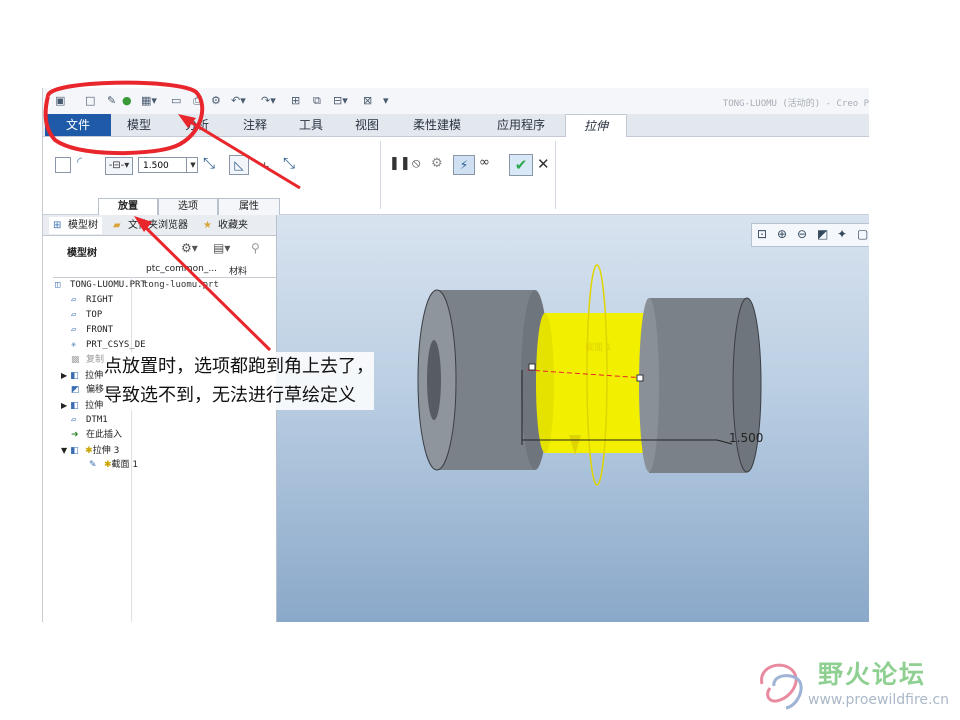 Image resolution: width=960 pixels, height=720 pixels. Describe the element at coordinates (108, 345) in the screenshot. I see `tree-item-csys: ✳ PRT_CSYS_DE` at that location.